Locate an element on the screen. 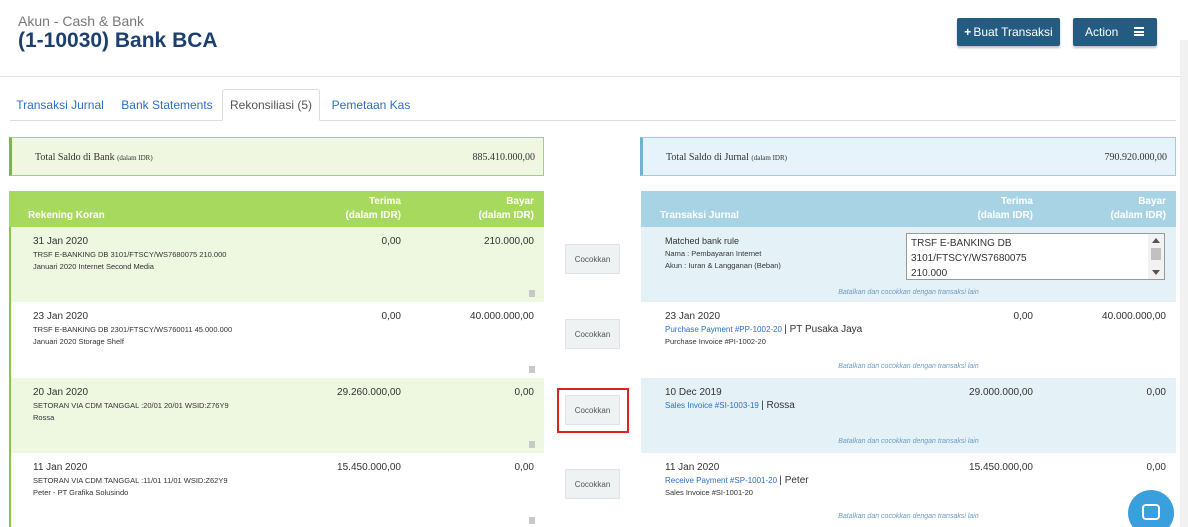  row-memo: Januari 2020 Internet Second Media is located at coordinates (93, 266).